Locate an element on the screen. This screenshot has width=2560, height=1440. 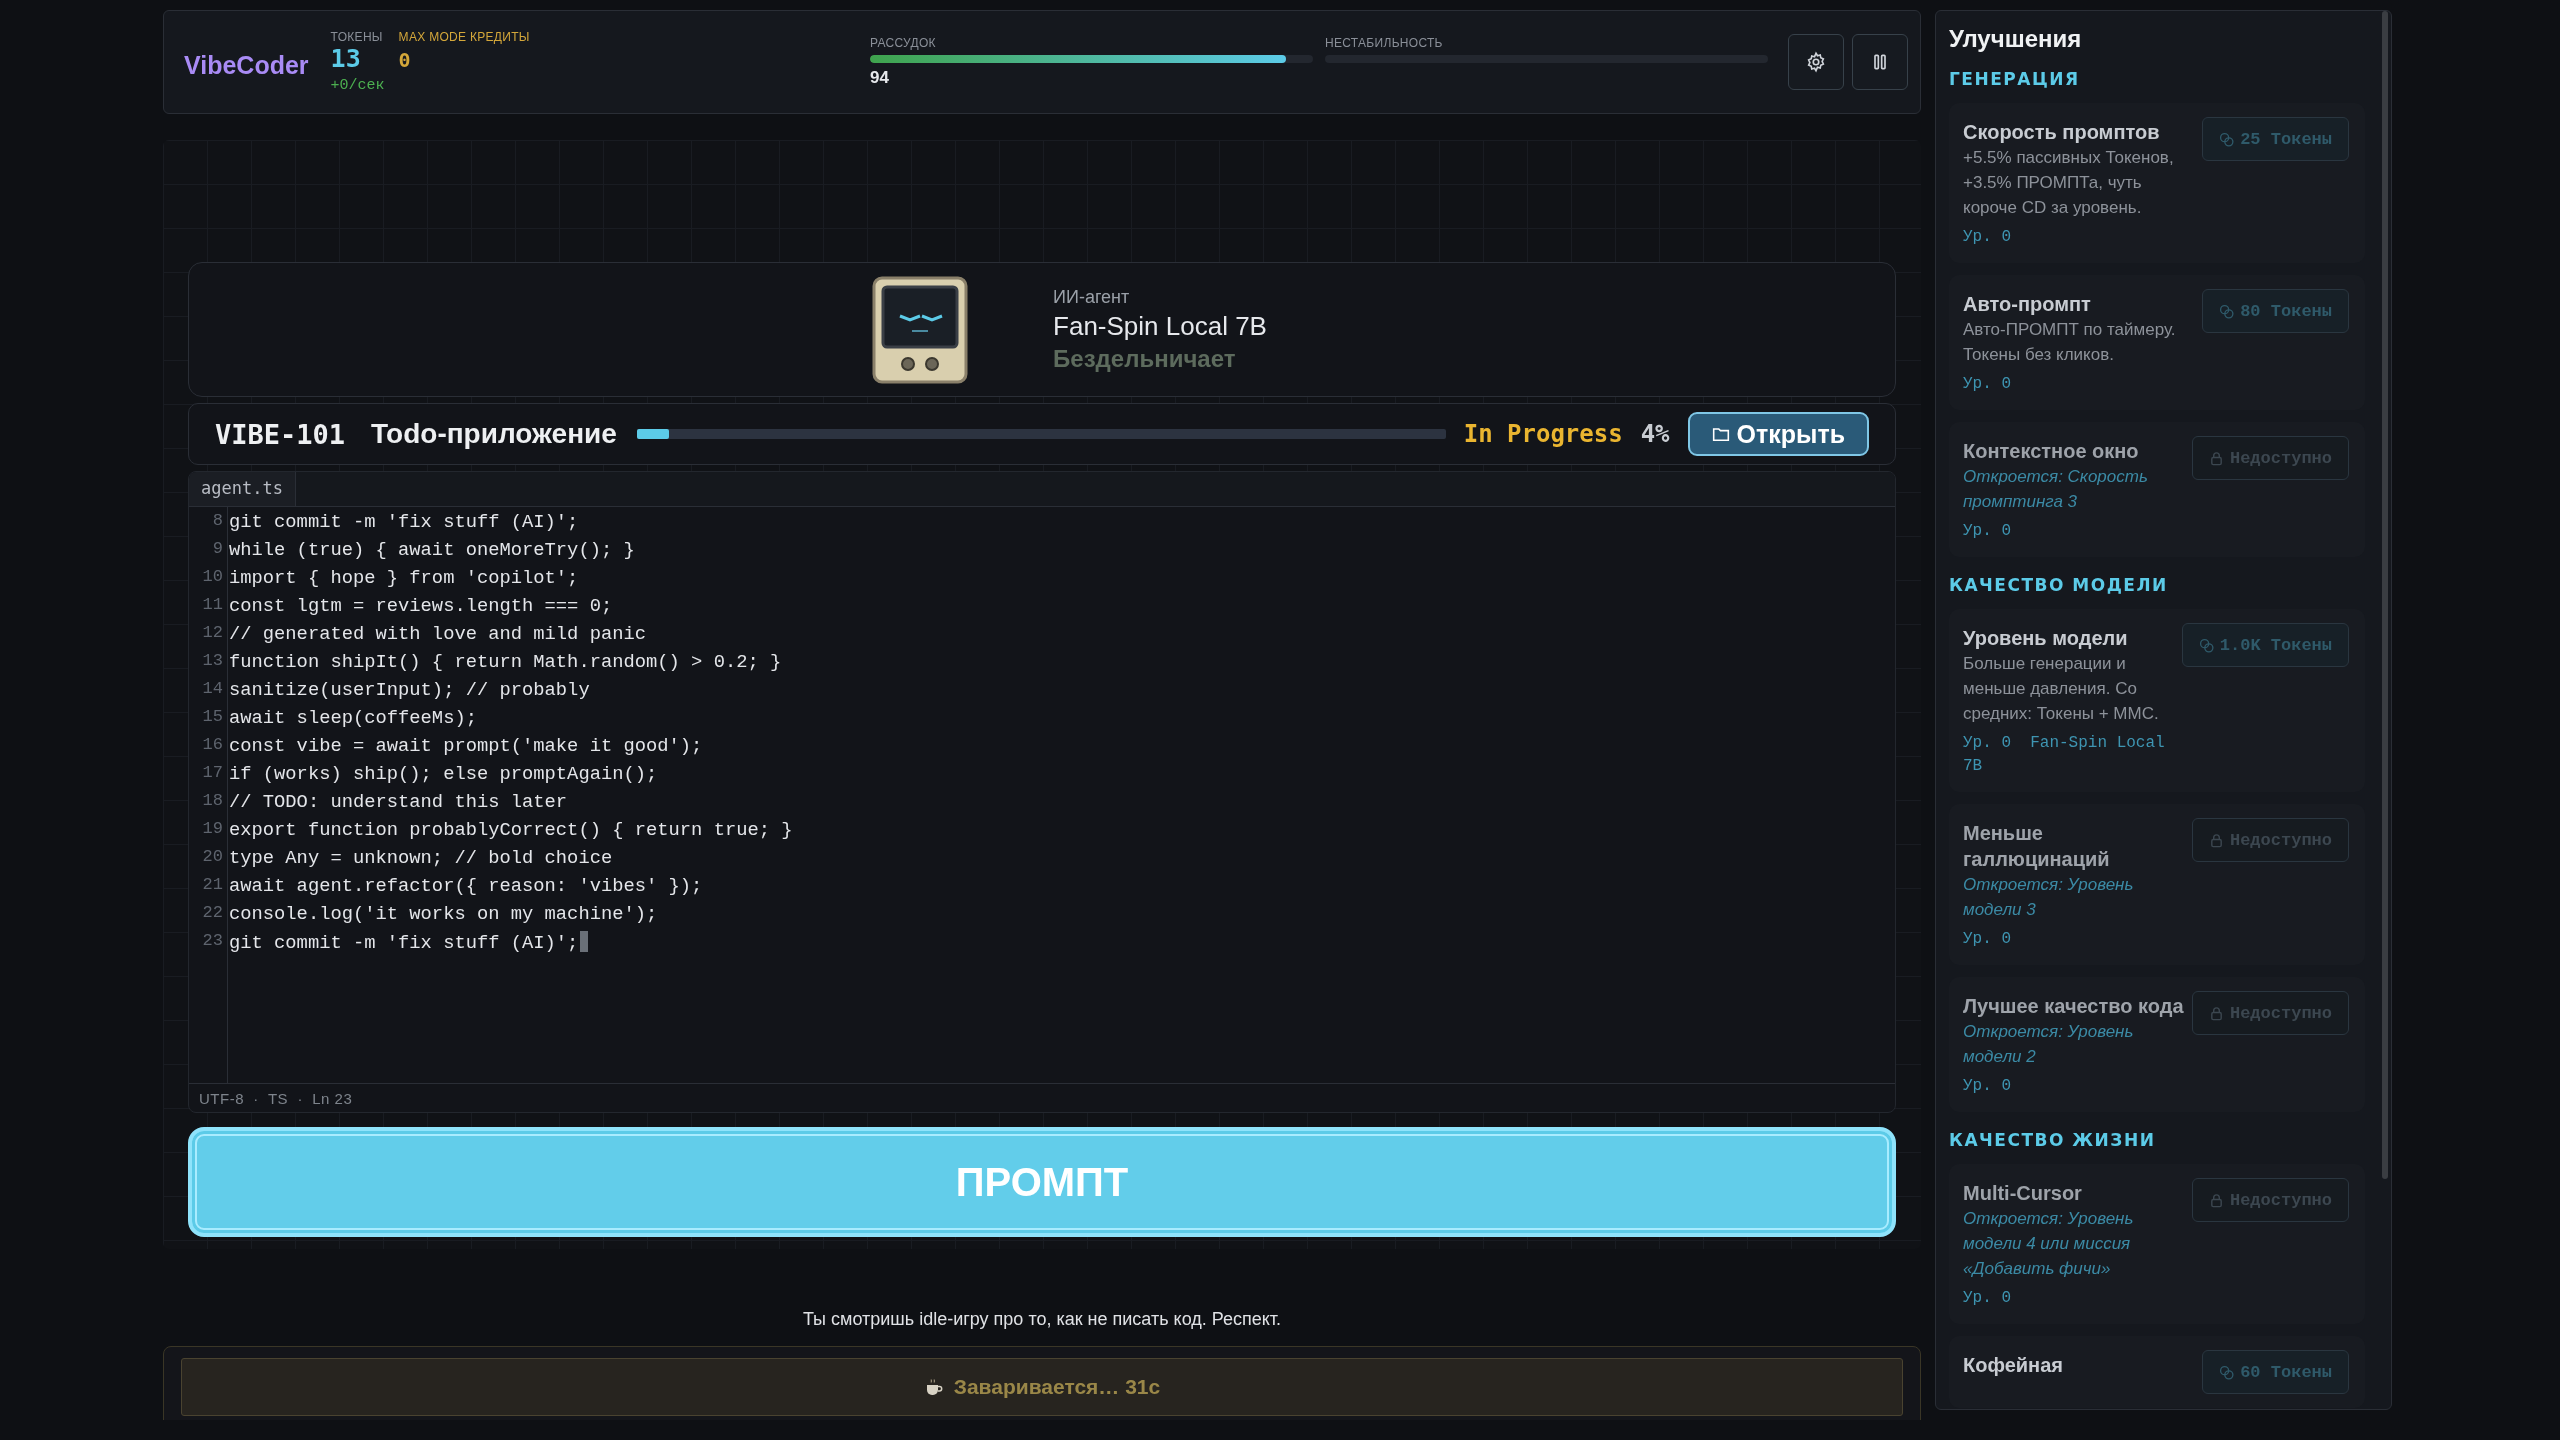
agent-name: Fan-Spin Local 7B is located at coordinates (1160, 326).